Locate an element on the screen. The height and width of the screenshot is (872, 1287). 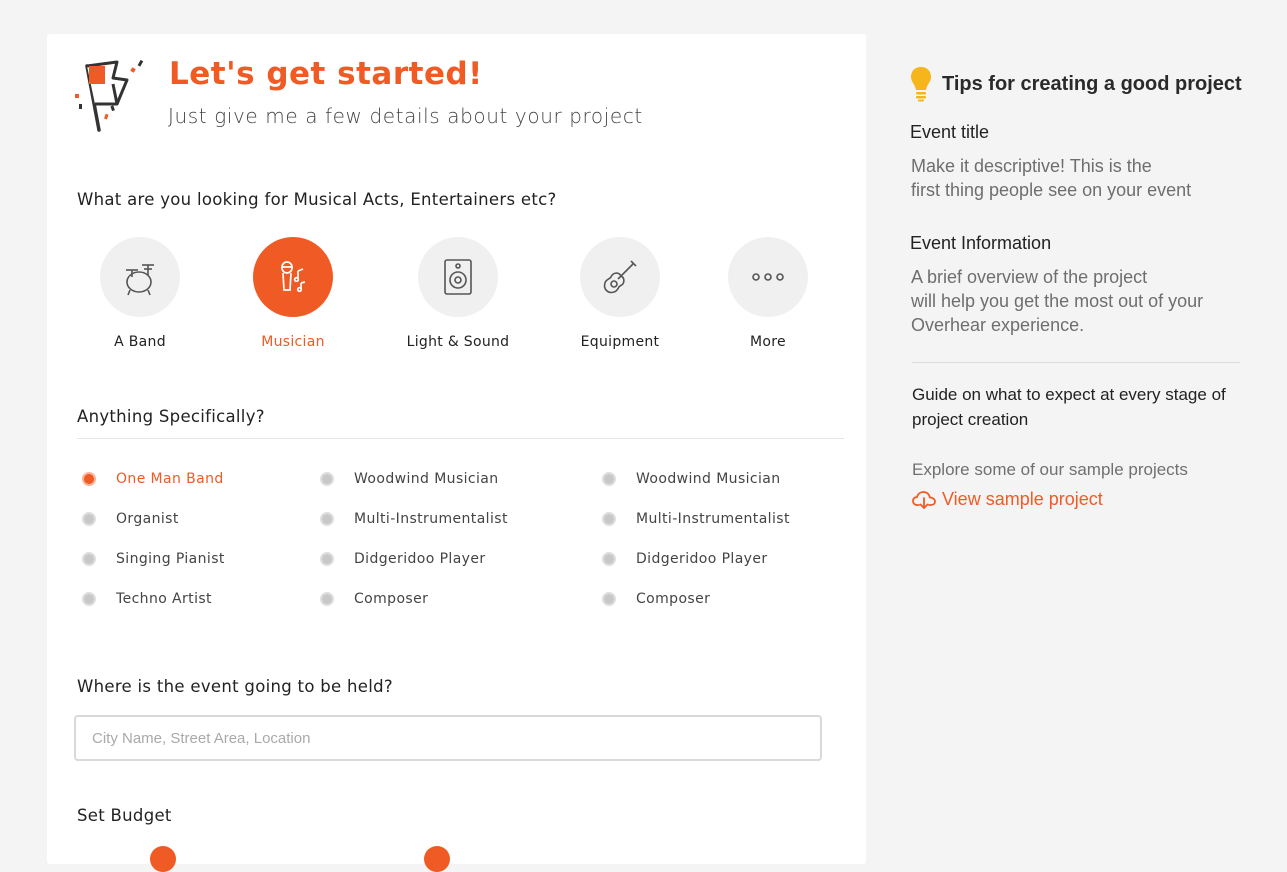
option-didgeridoo-player-2: Didgeridoo Player is located at coordinates (685, 559).